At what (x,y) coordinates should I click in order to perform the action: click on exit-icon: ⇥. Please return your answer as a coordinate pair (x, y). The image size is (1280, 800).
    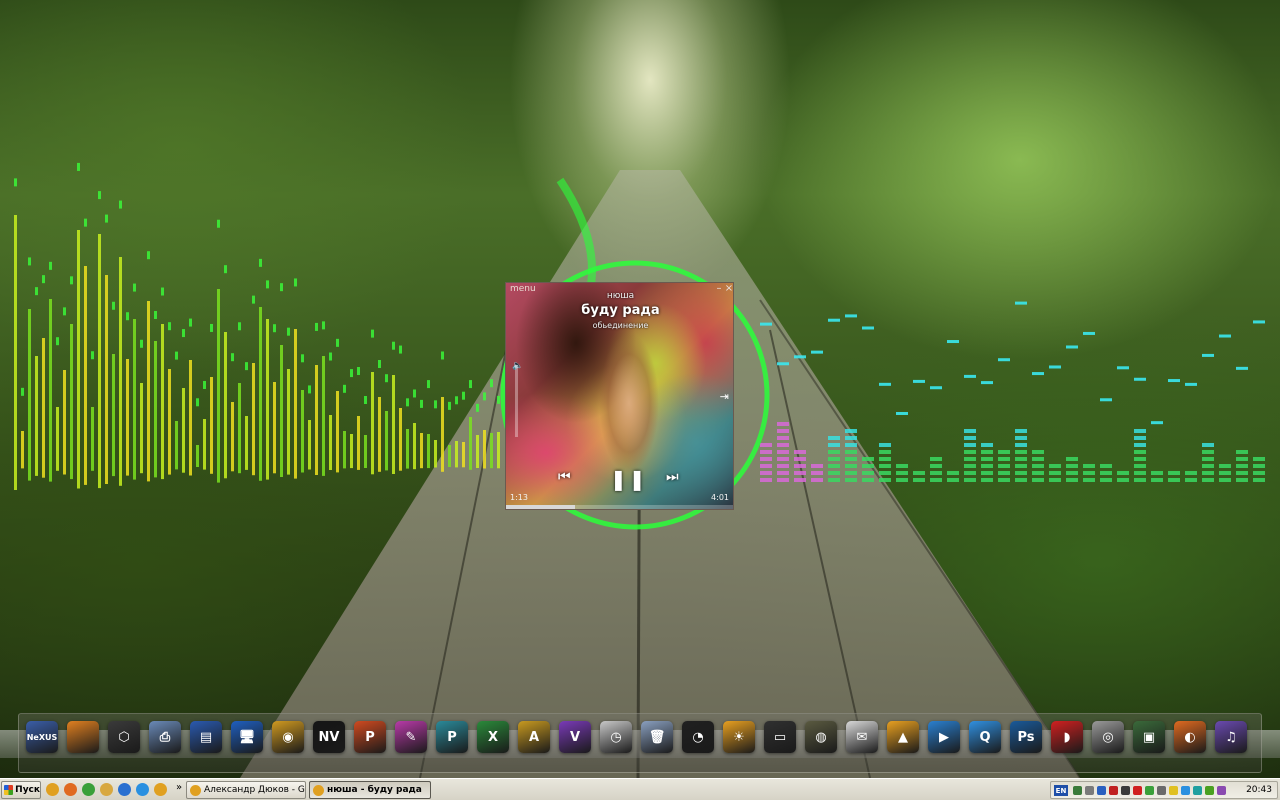
    Looking at the image, I should click on (724, 396).